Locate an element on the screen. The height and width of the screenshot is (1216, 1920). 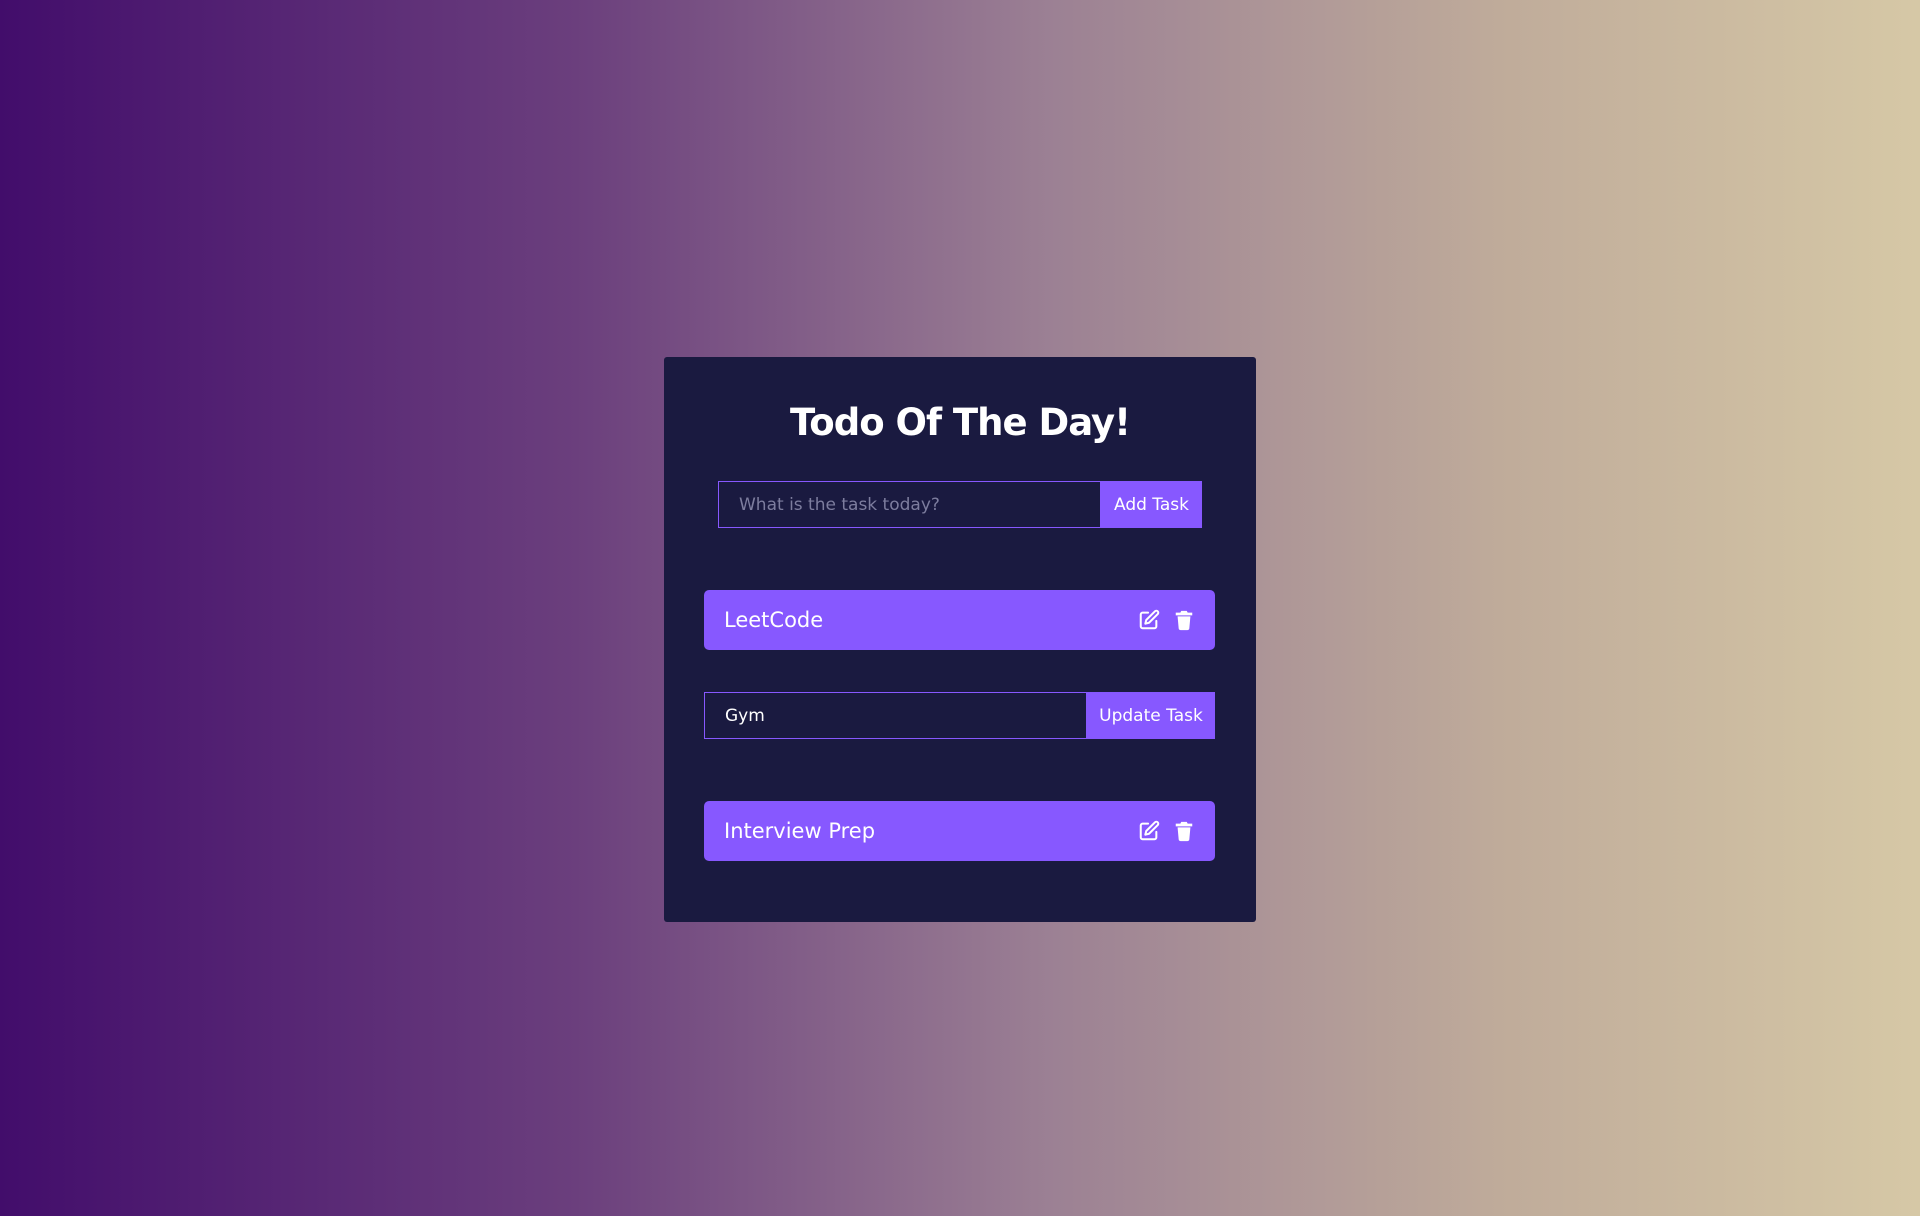
edit-task-form: Update Task is located at coordinates (959, 715).